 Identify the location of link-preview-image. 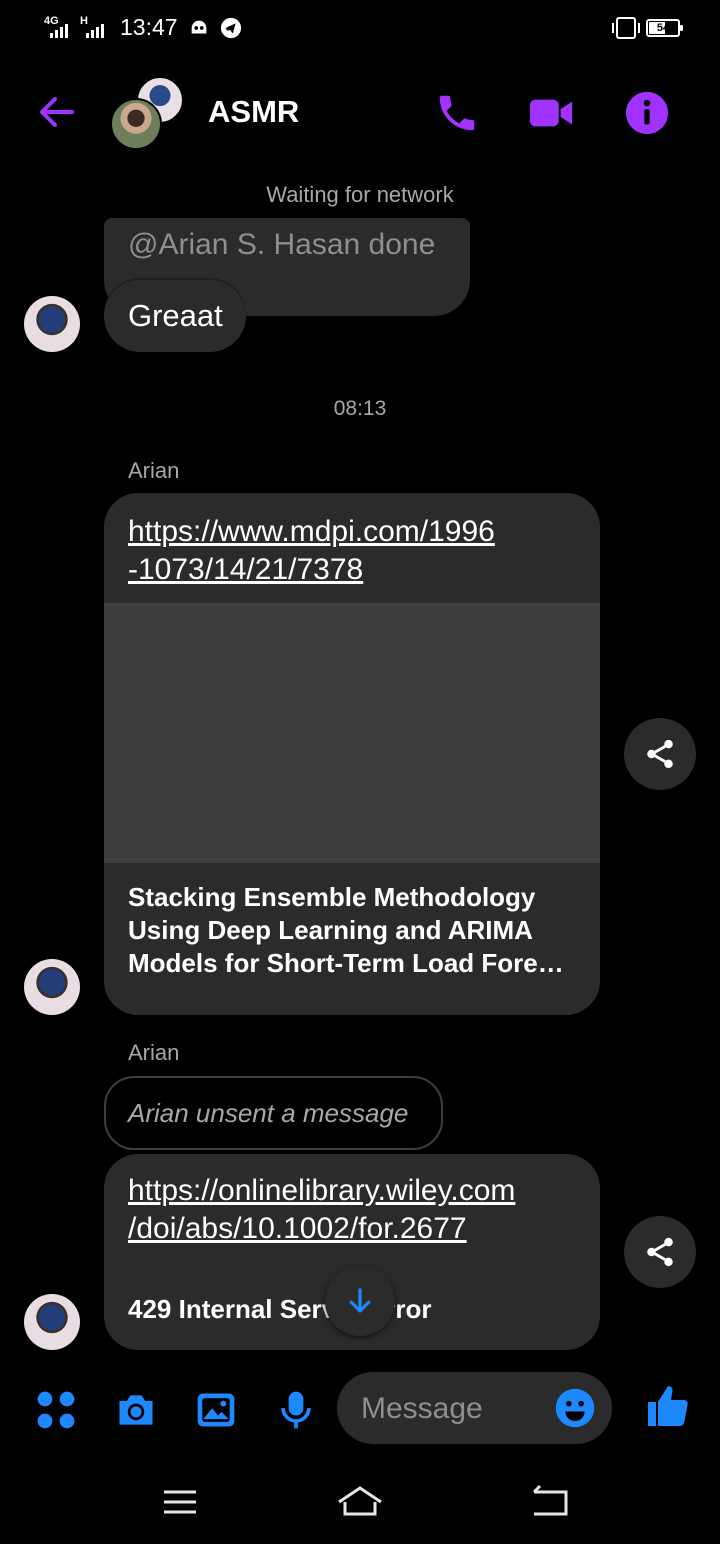
(352, 733).